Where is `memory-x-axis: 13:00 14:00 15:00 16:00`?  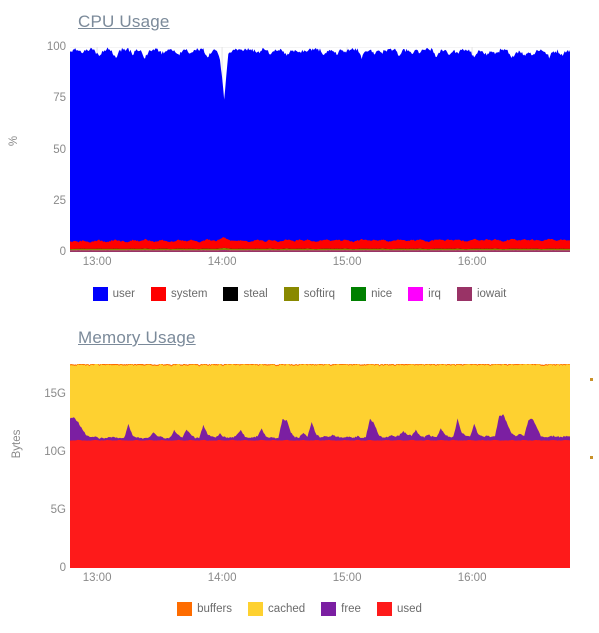 memory-x-axis: 13:00 14:00 15:00 16:00 is located at coordinates (320, 581).